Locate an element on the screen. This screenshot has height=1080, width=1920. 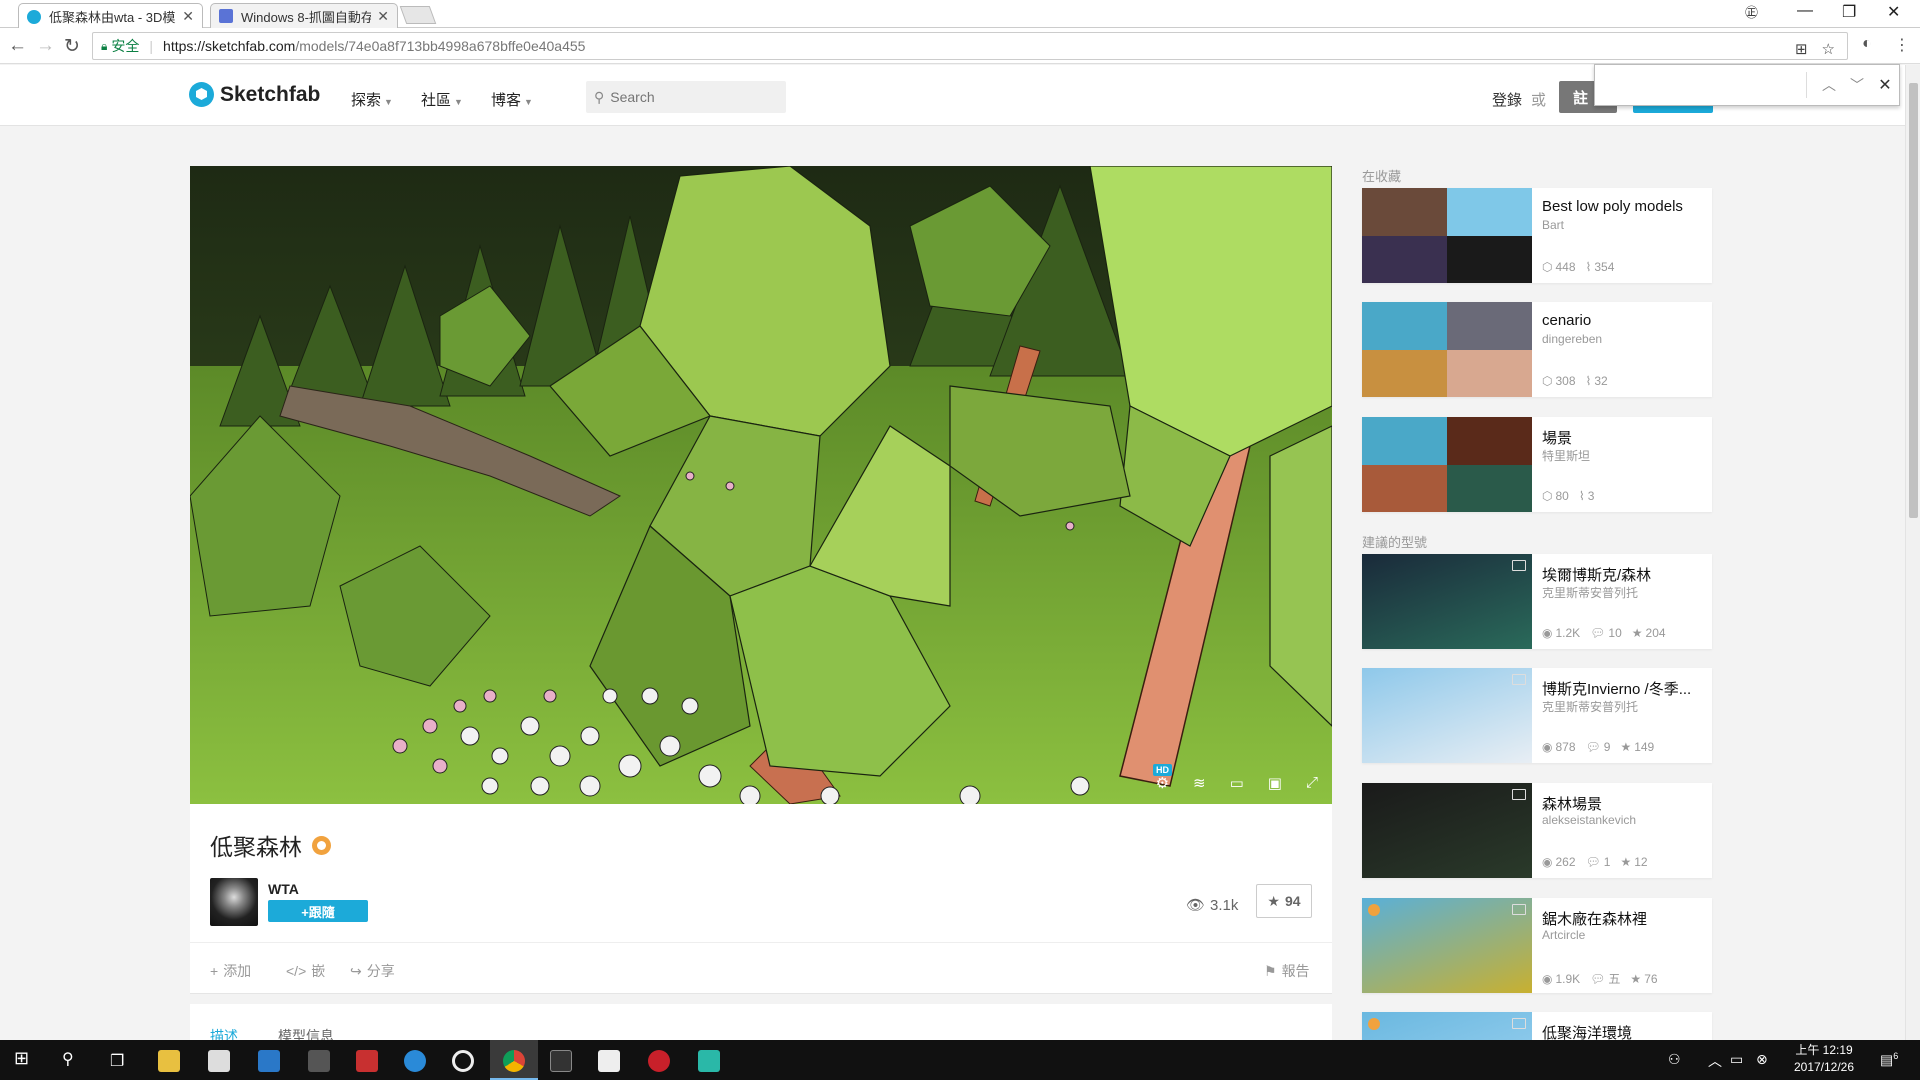
theatre-mode-icon: ▣ is located at coordinates (1275, 783).